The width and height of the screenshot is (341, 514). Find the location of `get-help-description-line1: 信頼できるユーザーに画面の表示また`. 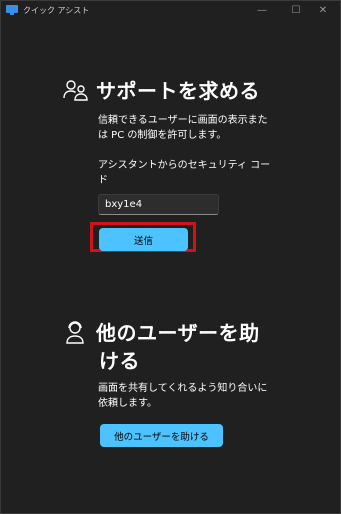

get-help-description-line1: 信頼できるユーザーに画面の表示また is located at coordinates (183, 120).